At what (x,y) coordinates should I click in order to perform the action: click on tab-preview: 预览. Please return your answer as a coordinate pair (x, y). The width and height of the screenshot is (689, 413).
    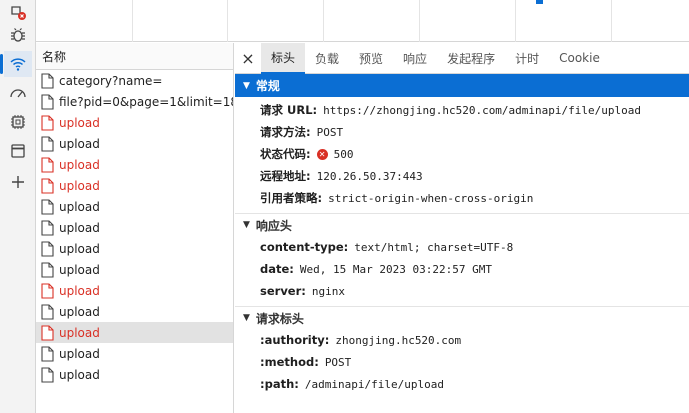
    Looking at the image, I should click on (371, 58).